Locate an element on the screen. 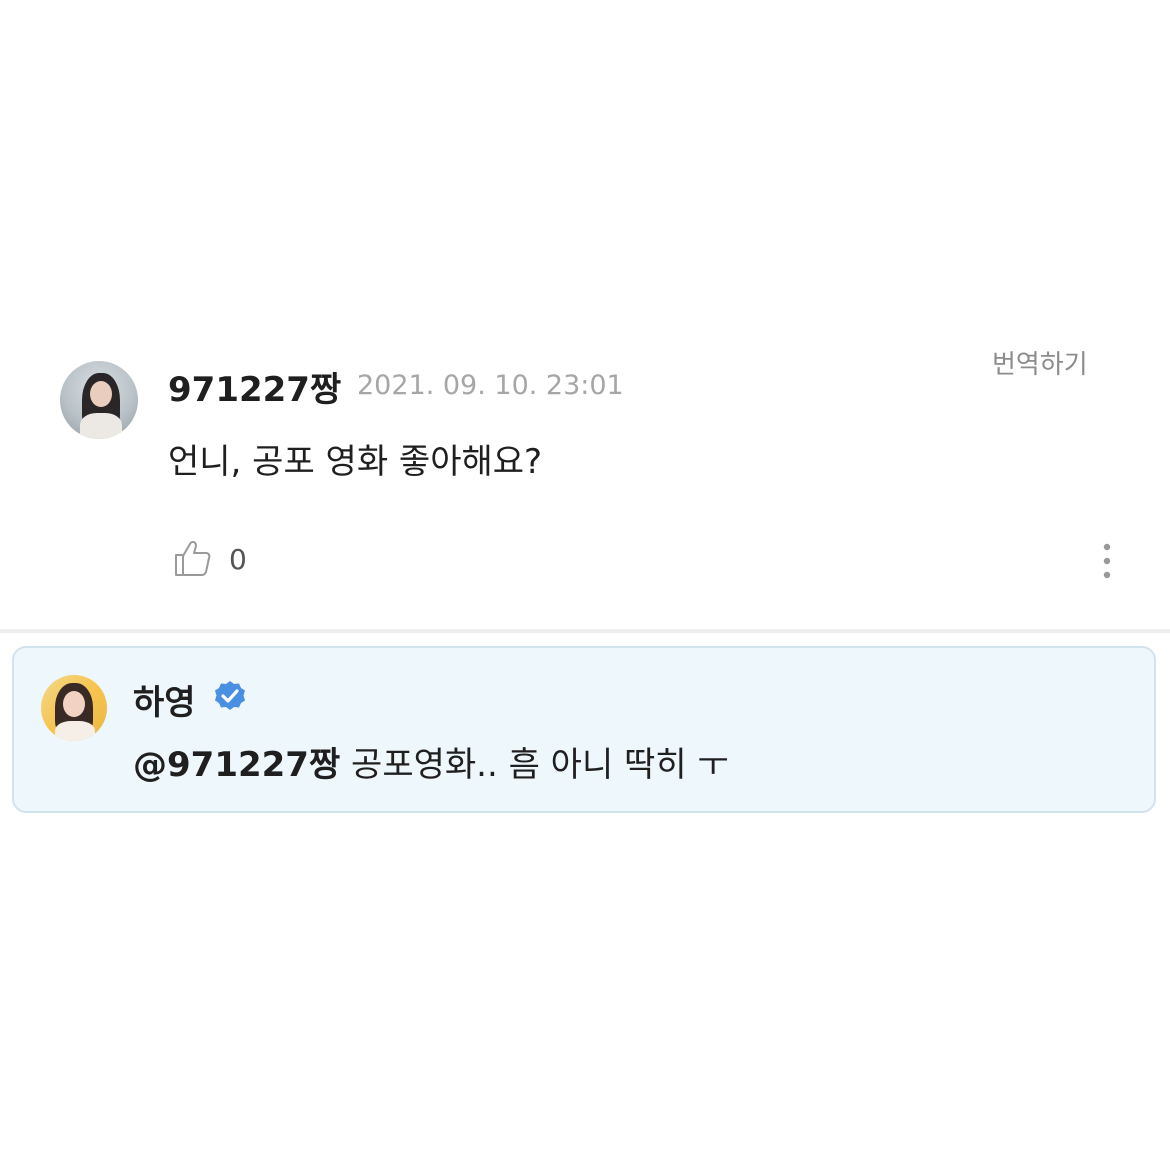 The height and width of the screenshot is (1170, 1170). comment-timestamp: 2021. 09. 10. 23:01 is located at coordinates (490, 385).